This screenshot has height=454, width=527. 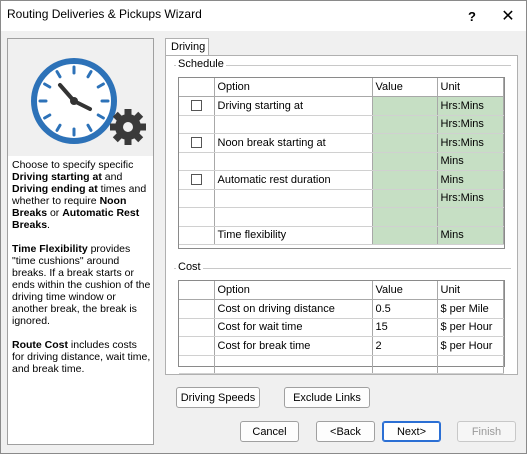 I want to click on window-title: Routing Deliveries & Pickups Wizard, so click(x=104, y=14).